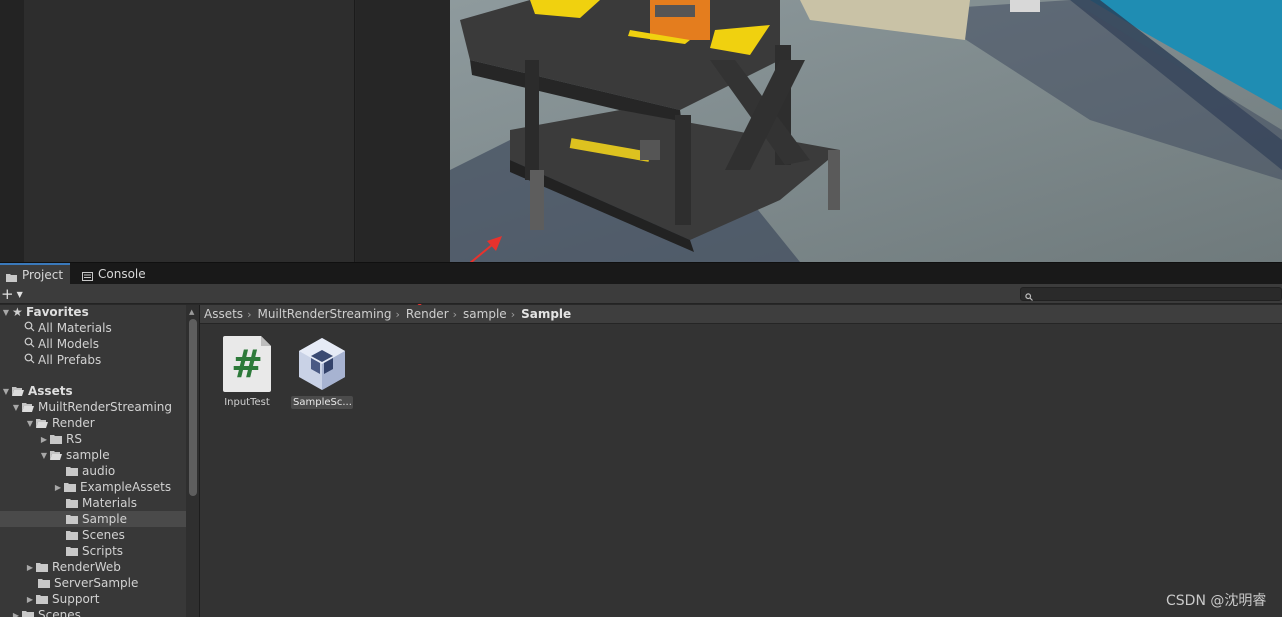 This screenshot has width=1282, height=617. I want to click on tree-folder: ▼ Render, so click(93, 423).